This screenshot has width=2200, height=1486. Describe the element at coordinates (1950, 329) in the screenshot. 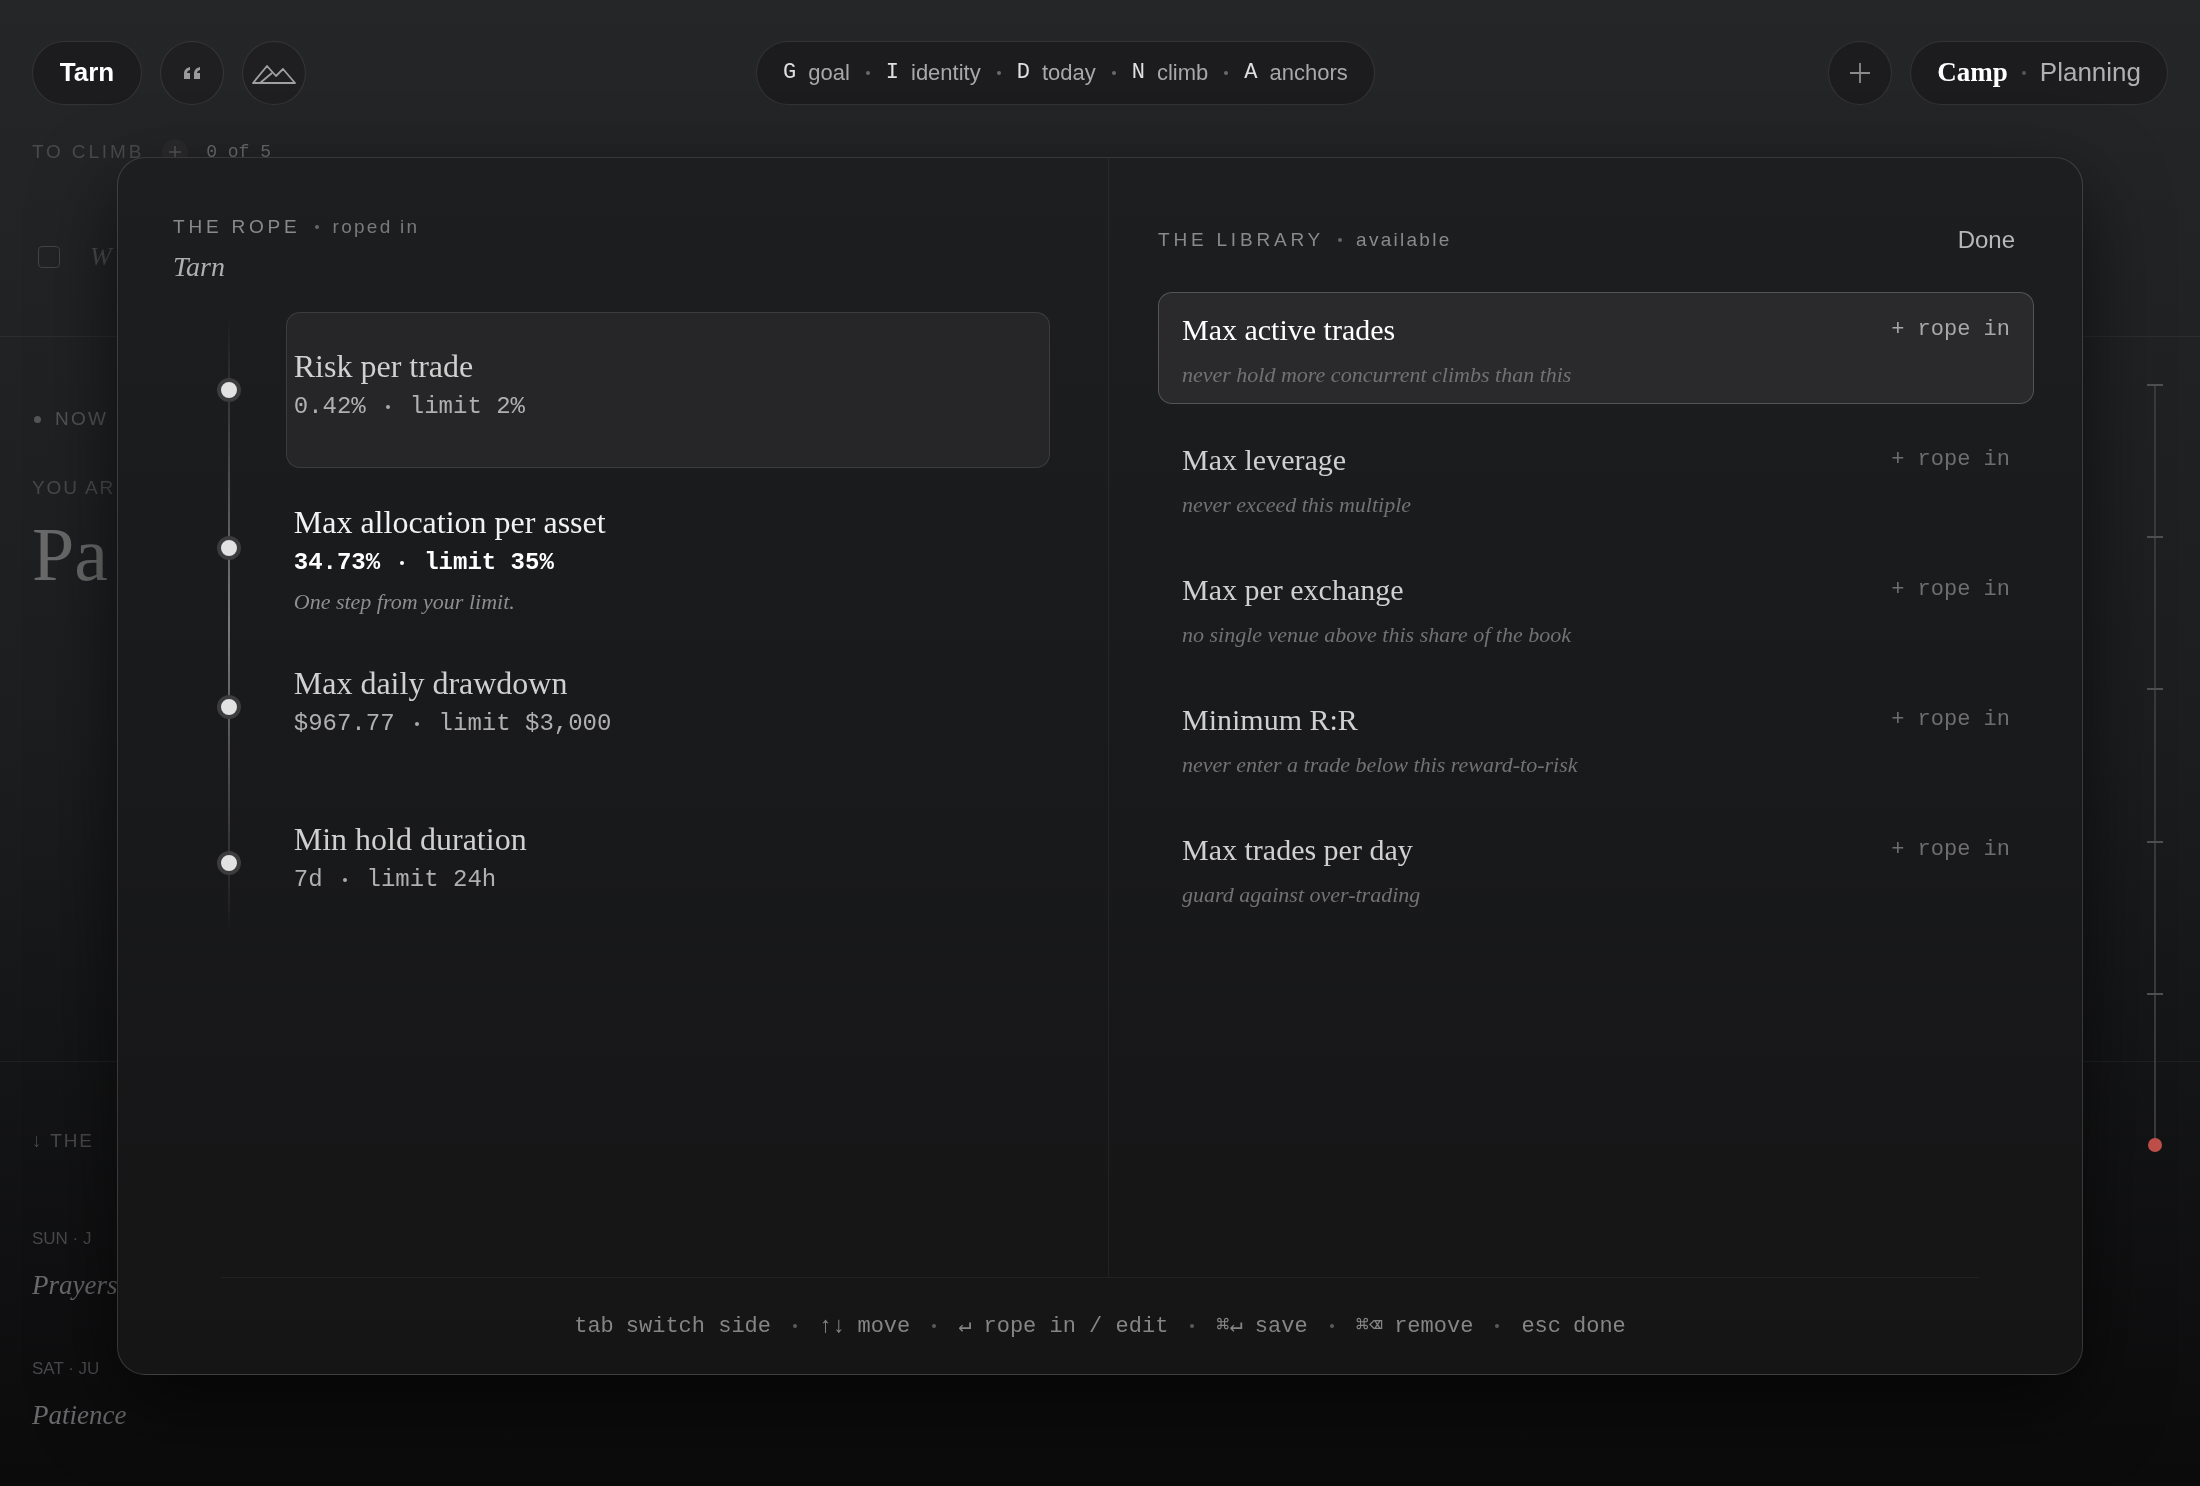

I see `rope-in-link: + rope in` at that location.